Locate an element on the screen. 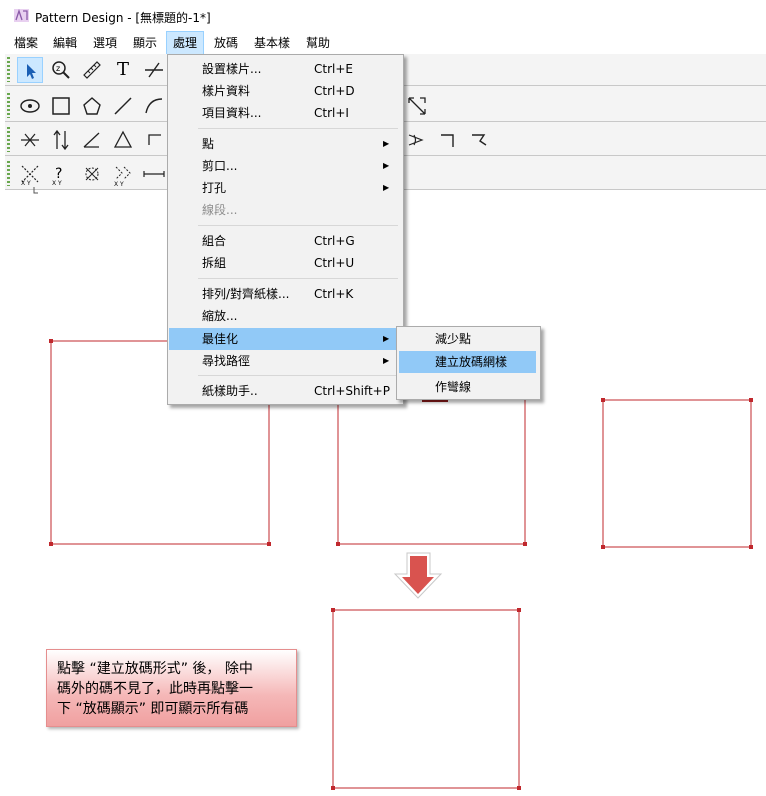 This screenshot has height=796, width=766. submenu-item-create-grade-net: 建立放碼網樣 is located at coordinates (467, 362).